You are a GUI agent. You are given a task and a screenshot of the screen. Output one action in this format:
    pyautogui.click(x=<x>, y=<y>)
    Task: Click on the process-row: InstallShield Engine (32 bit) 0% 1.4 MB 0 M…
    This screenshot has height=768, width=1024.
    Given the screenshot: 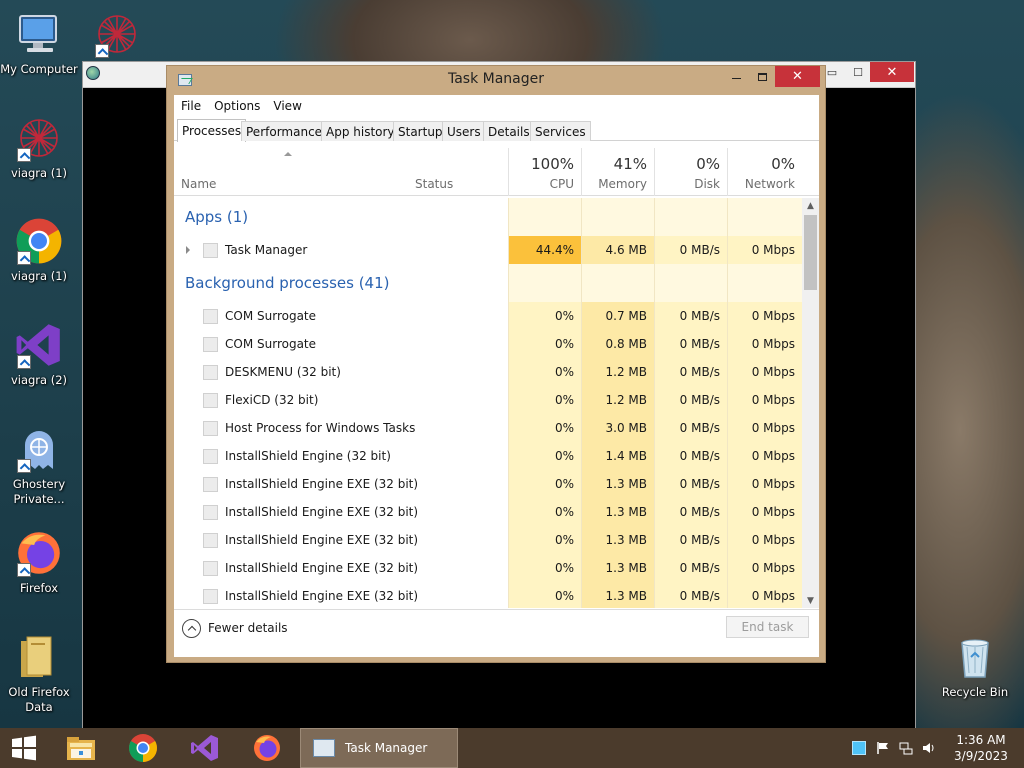 What is the action you would take?
    pyautogui.click(x=488, y=456)
    